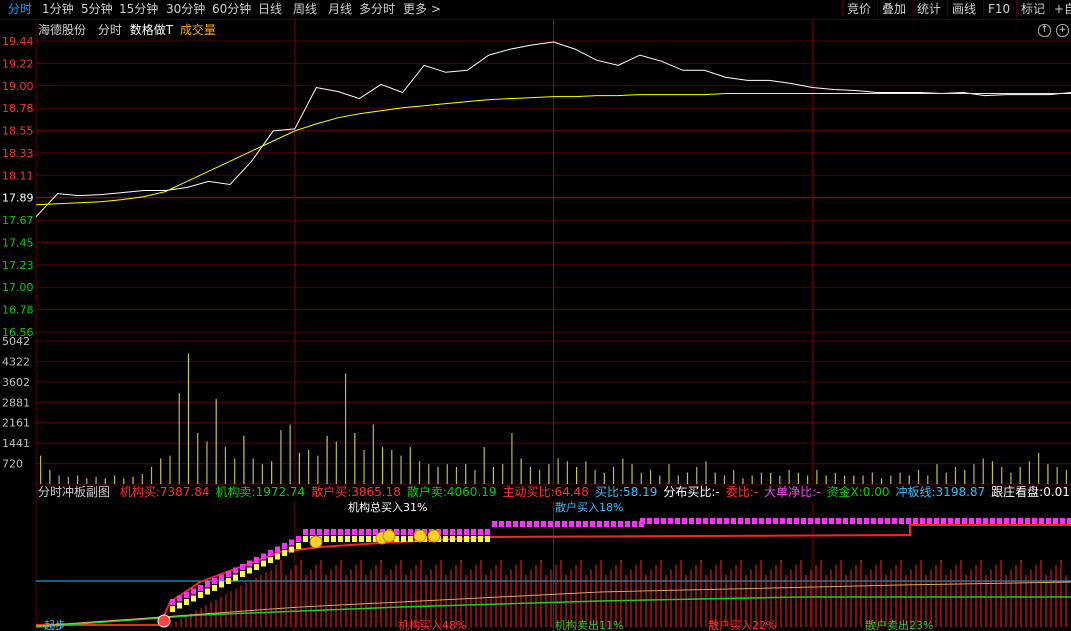  What do you see at coordinates (270, 9) in the screenshot?
I see `period-tab: 日线` at bounding box center [270, 9].